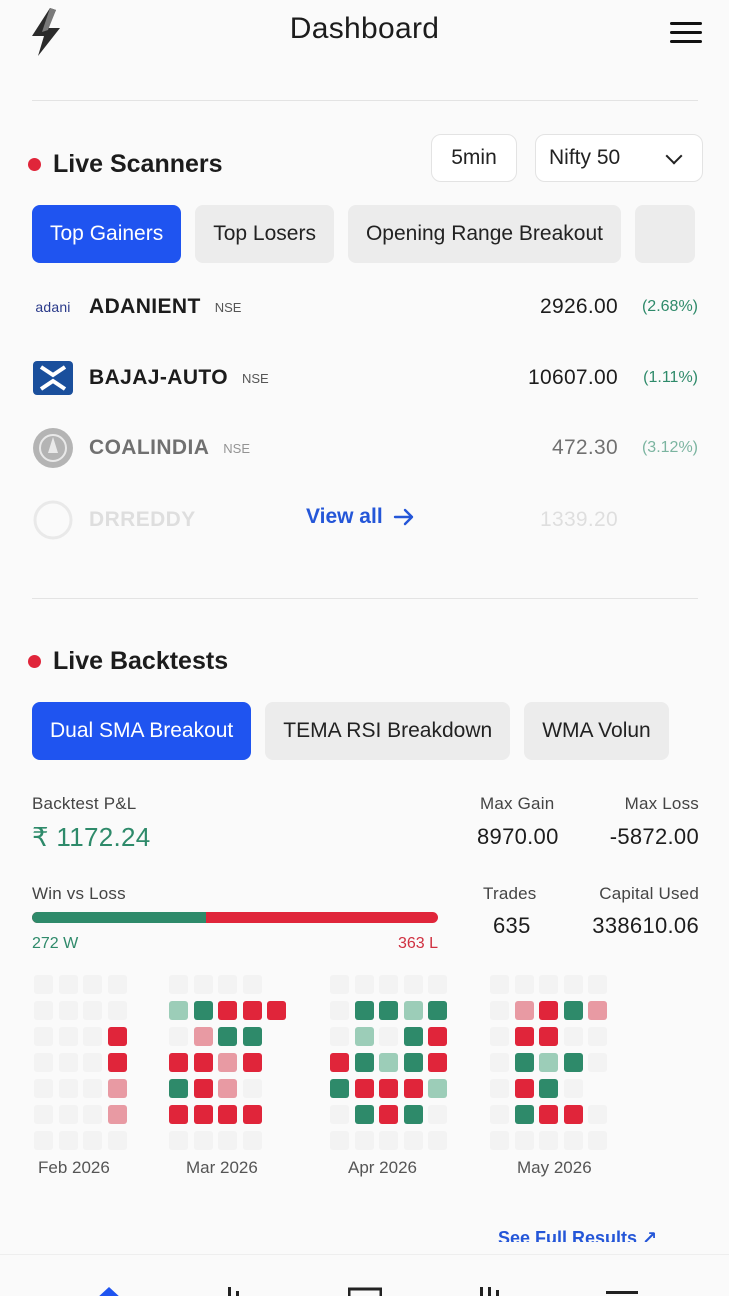 The width and height of the screenshot is (729, 1296). I want to click on strategies-icon, so click(365, 1291).